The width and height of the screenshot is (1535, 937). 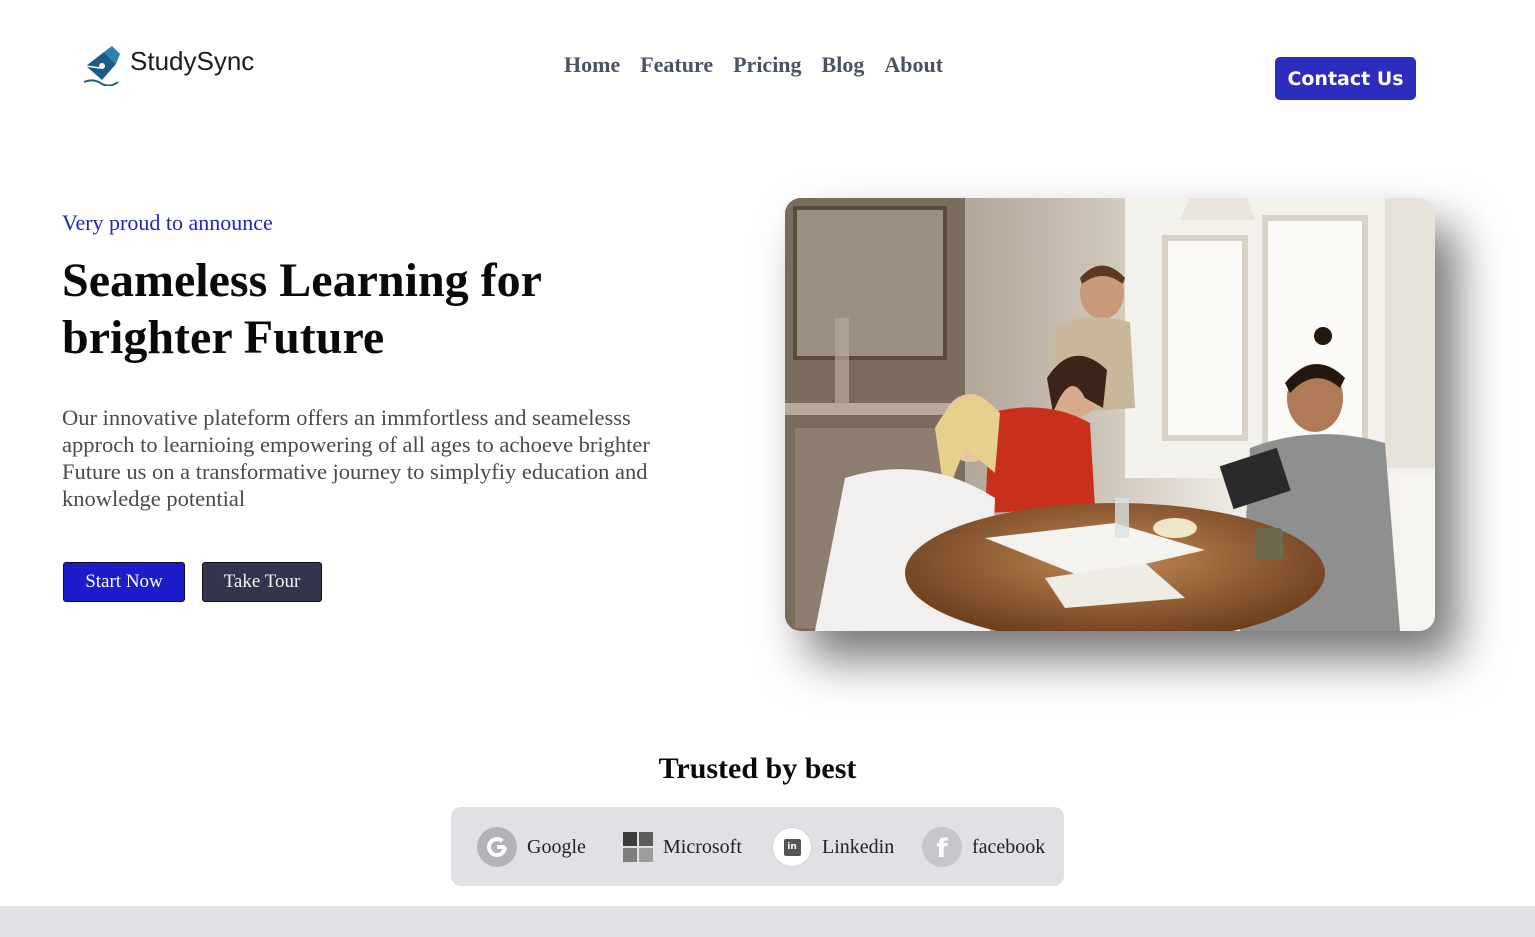 I want to click on headline-line-2: brighter Future, so click(x=223, y=337).